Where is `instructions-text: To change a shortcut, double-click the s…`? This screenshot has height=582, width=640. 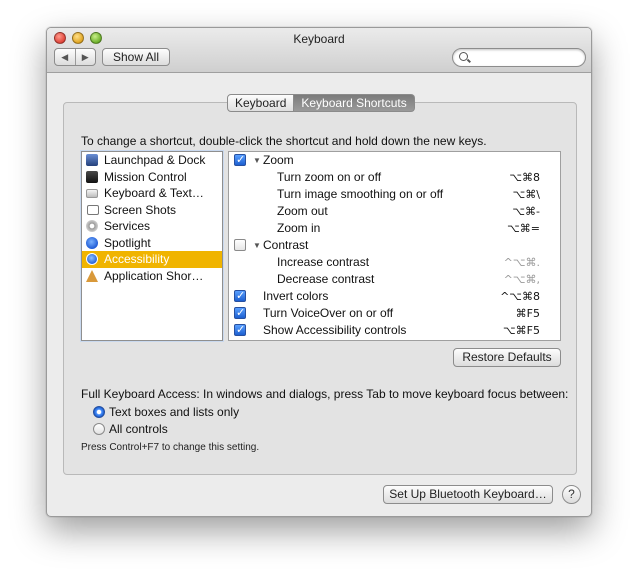
instructions-text: To change a shortcut, double-click the s… is located at coordinates (284, 141).